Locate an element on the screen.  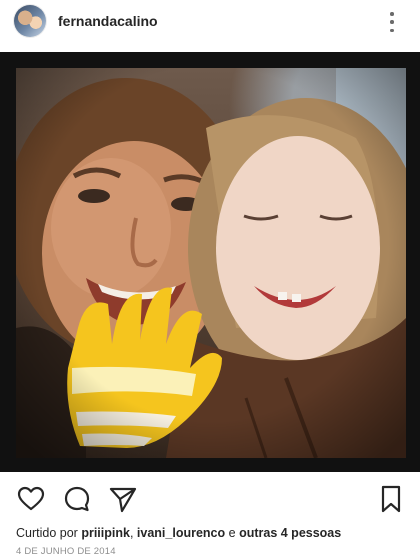
comment-icon is located at coordinates (77, 499).